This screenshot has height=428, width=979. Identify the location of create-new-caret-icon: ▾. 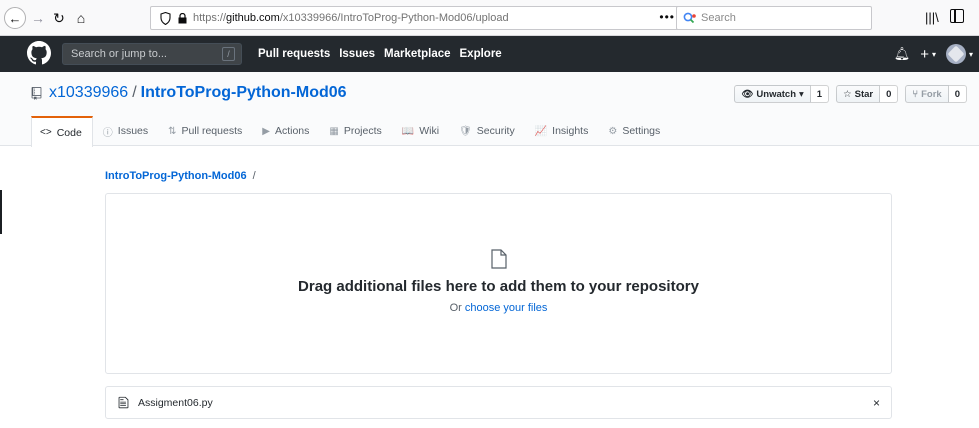
(934, 54).